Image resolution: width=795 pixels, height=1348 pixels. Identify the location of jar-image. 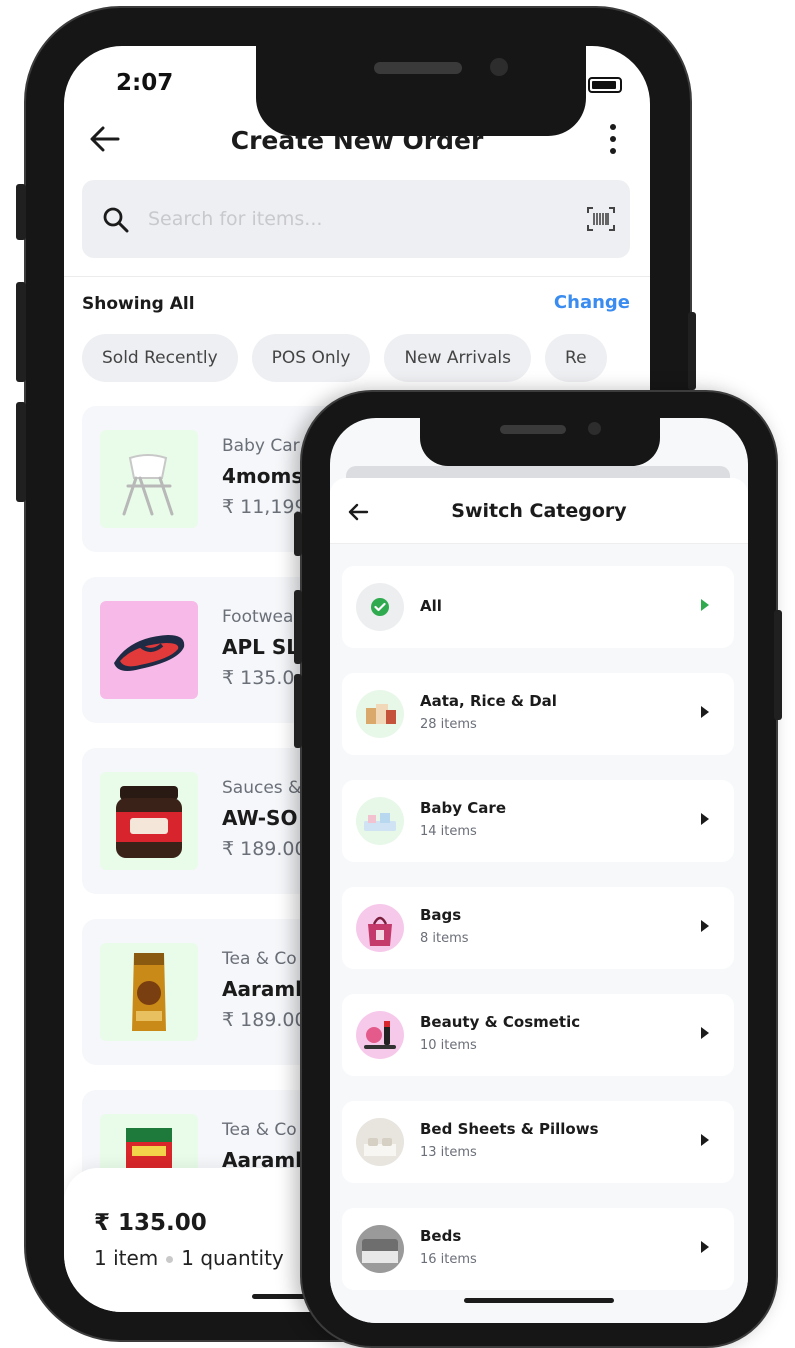
(149, 822).